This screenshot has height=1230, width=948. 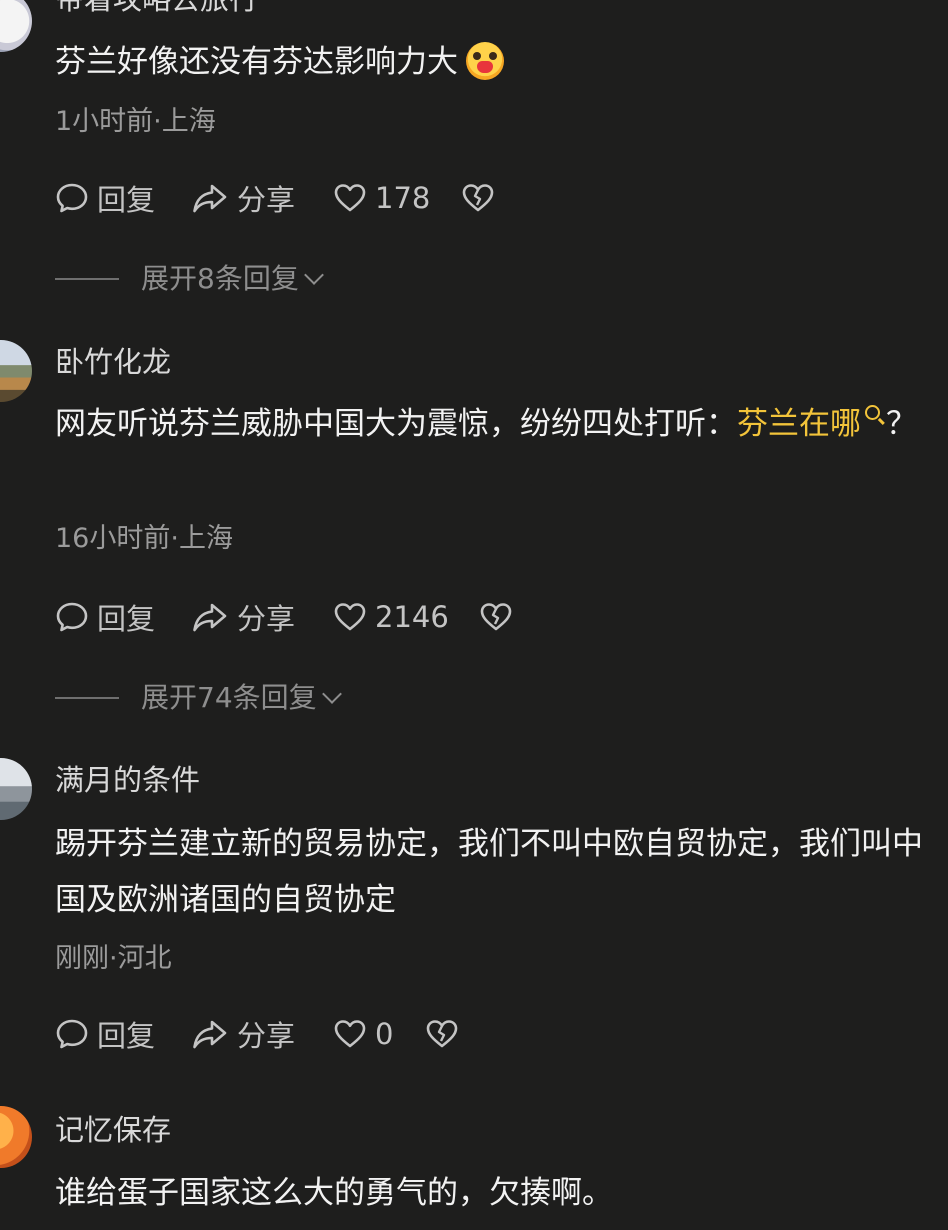 What do you see at coordinates (489, 872) in the screenshot?
I see `comment-text: 踢开芬兰建立新的贸易协定，我们不叫中欧自贸协定，我们叫中国及欧洲诸国的自贸协定` at bounding box center [489, 872].